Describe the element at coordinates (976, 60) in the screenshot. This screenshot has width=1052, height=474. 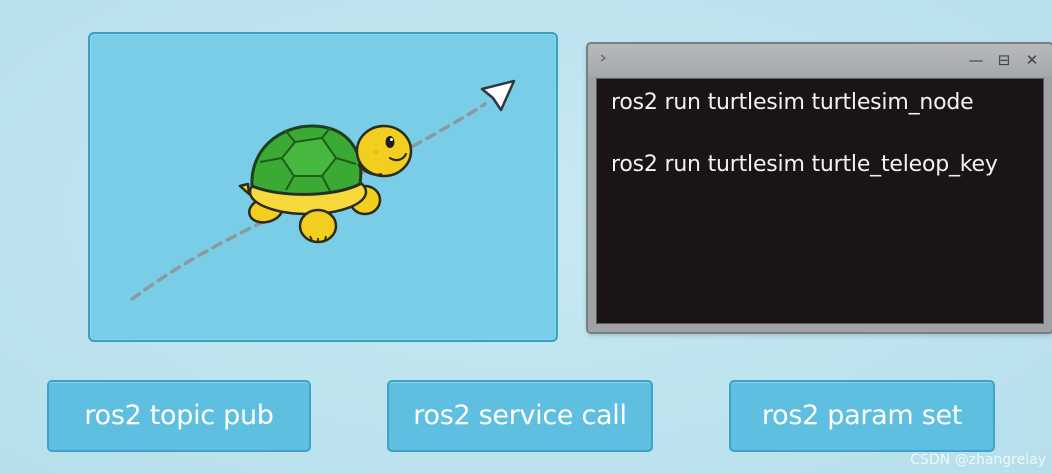
I see `minimize-icon: —` at that location.